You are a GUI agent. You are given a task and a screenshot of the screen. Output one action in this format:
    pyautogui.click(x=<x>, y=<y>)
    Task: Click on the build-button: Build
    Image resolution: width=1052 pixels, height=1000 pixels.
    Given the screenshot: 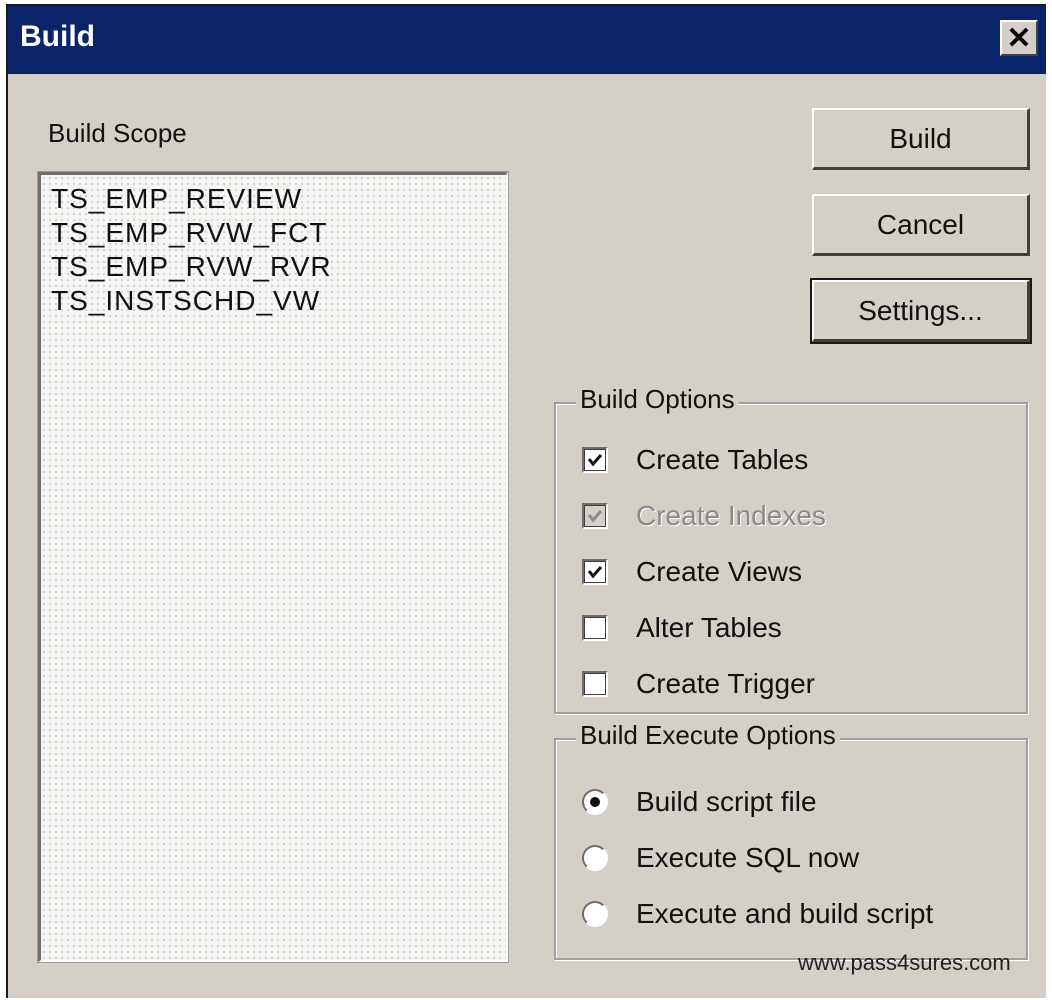 What is the action you would take?
    pyautogui.click(x=921, y=139)
    